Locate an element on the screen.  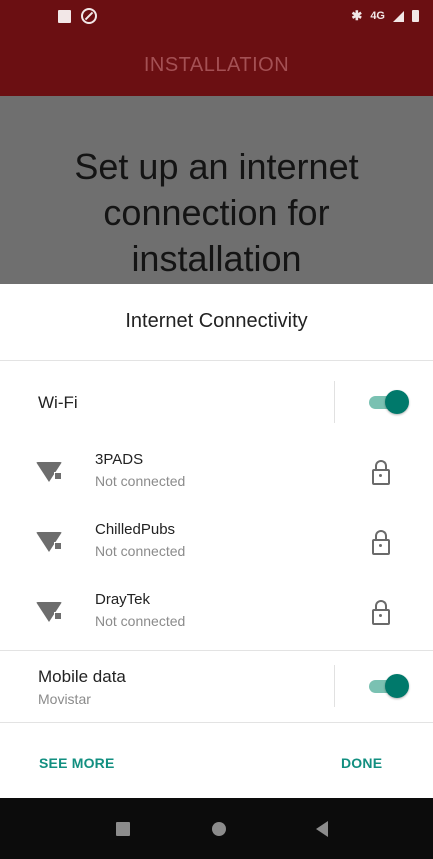
wifi-toggle is located at coordinates (389, 402).